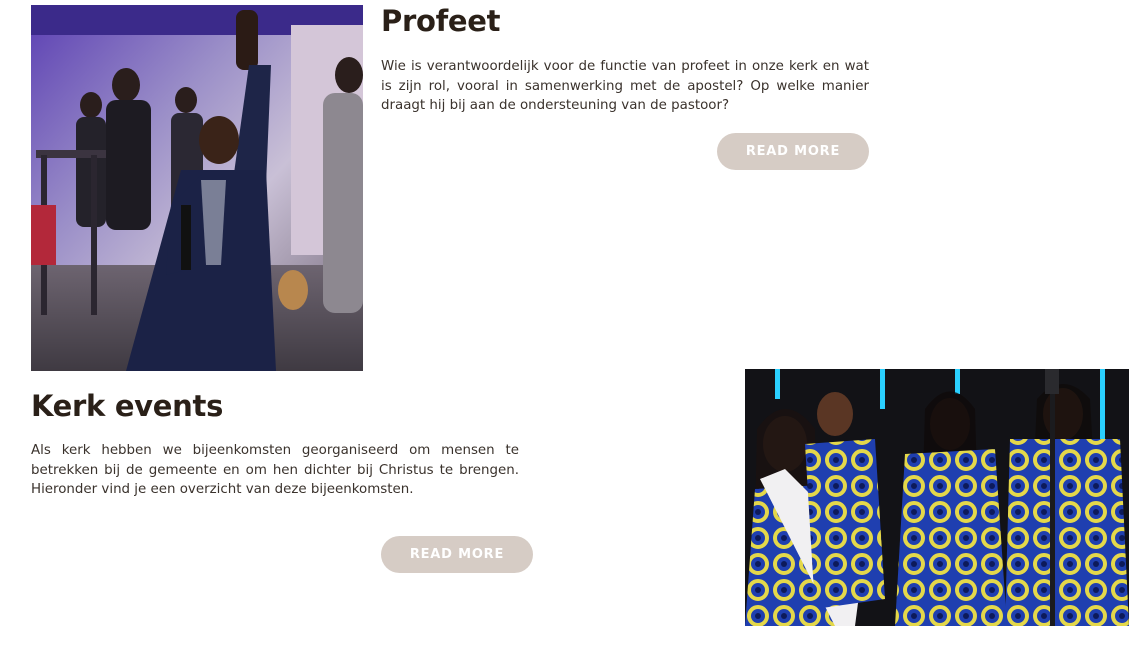 The width and height of the screenshot is (1143, 650). I want to click on profeet-title: Profeet, so click(441, 21).